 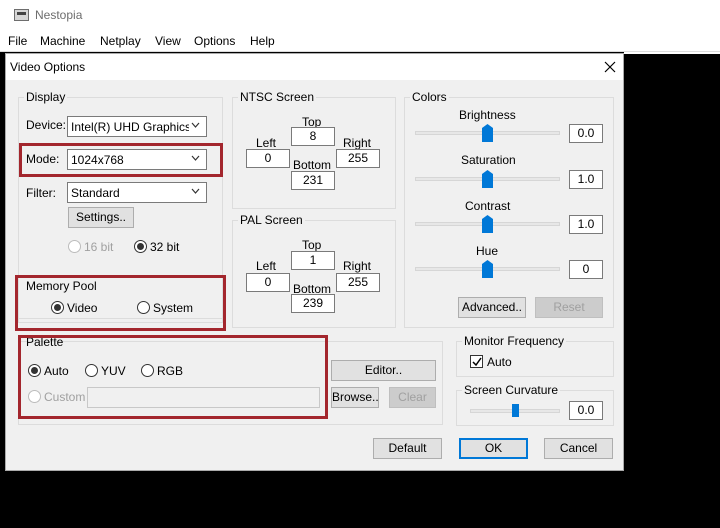 I want to click on curvature-value: 0.0, so click(x=586, y=410).